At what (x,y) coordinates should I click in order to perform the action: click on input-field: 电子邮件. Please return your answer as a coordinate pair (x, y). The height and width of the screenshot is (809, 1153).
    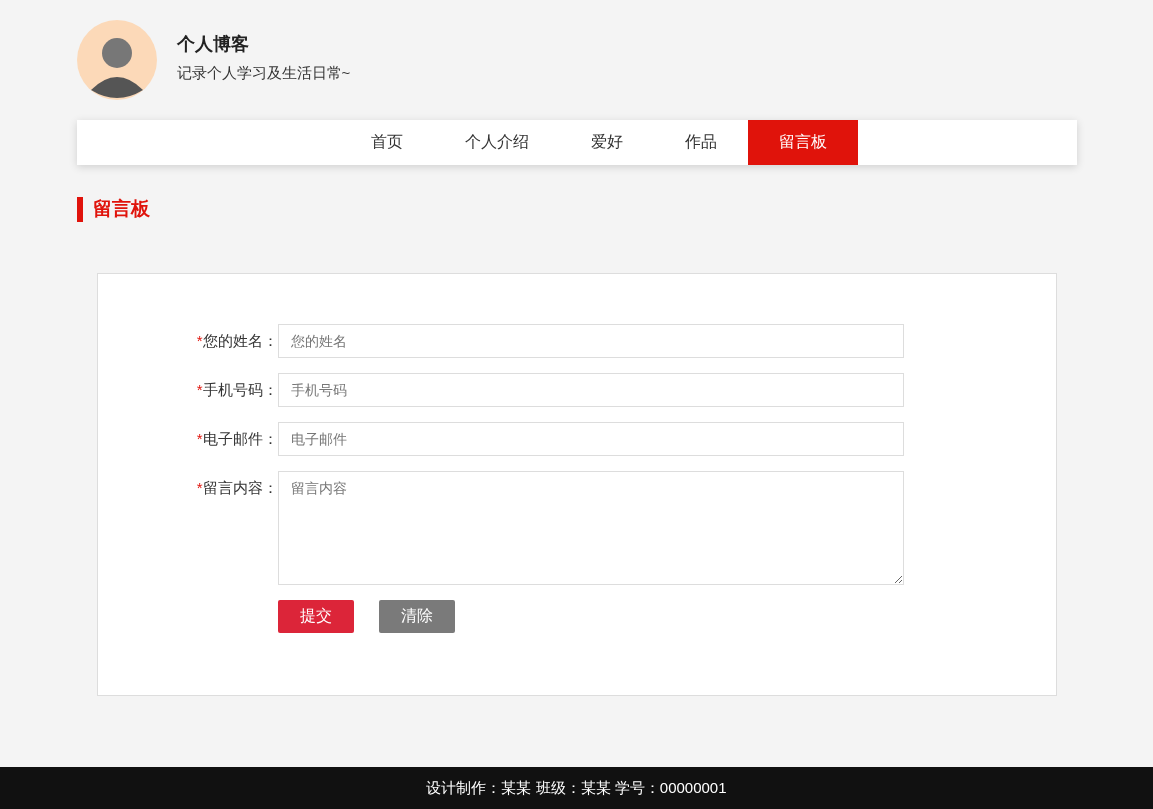
    Looking at the image, I should click on (590, 439).